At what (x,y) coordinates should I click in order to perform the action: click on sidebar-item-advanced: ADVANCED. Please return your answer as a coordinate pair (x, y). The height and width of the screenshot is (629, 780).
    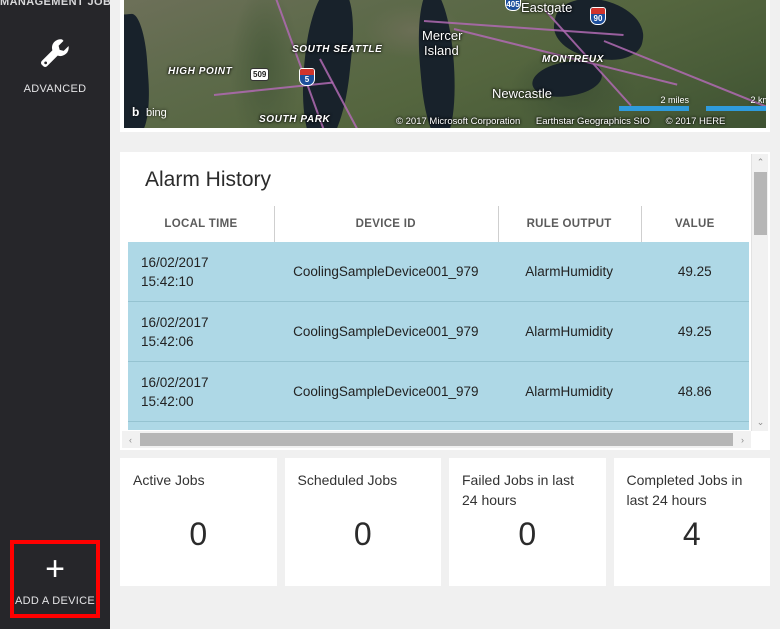
    Looking at the image, I should click on (55, 65).